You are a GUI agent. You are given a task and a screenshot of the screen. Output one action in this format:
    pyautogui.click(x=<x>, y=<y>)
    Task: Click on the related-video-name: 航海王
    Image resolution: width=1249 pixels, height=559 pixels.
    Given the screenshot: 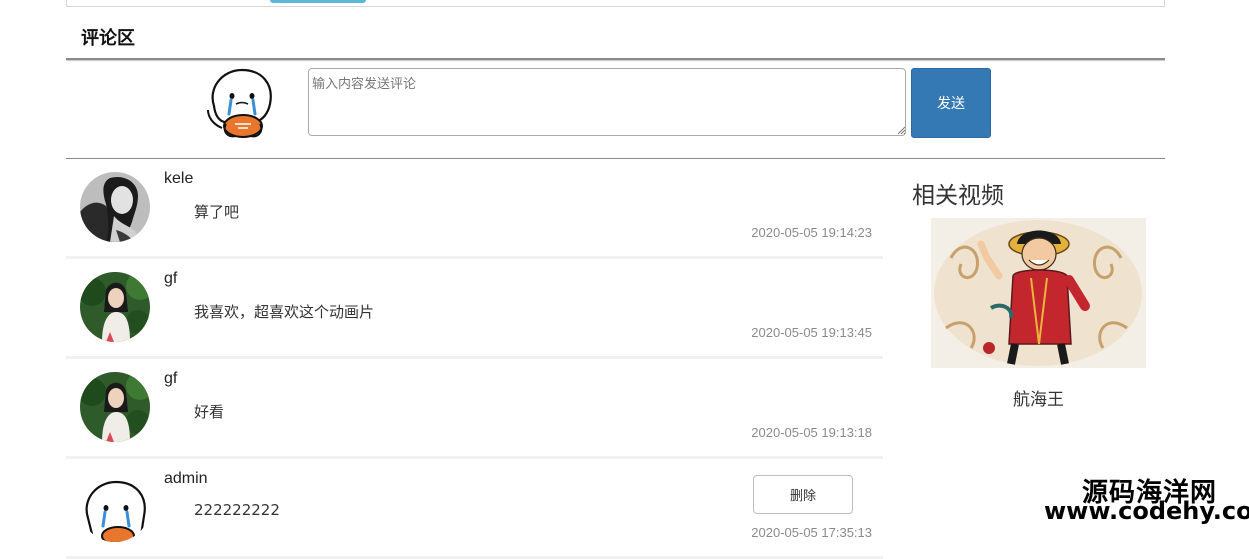 What is the action you would take?
    pyautogui.click(x=1038, y=397)
    